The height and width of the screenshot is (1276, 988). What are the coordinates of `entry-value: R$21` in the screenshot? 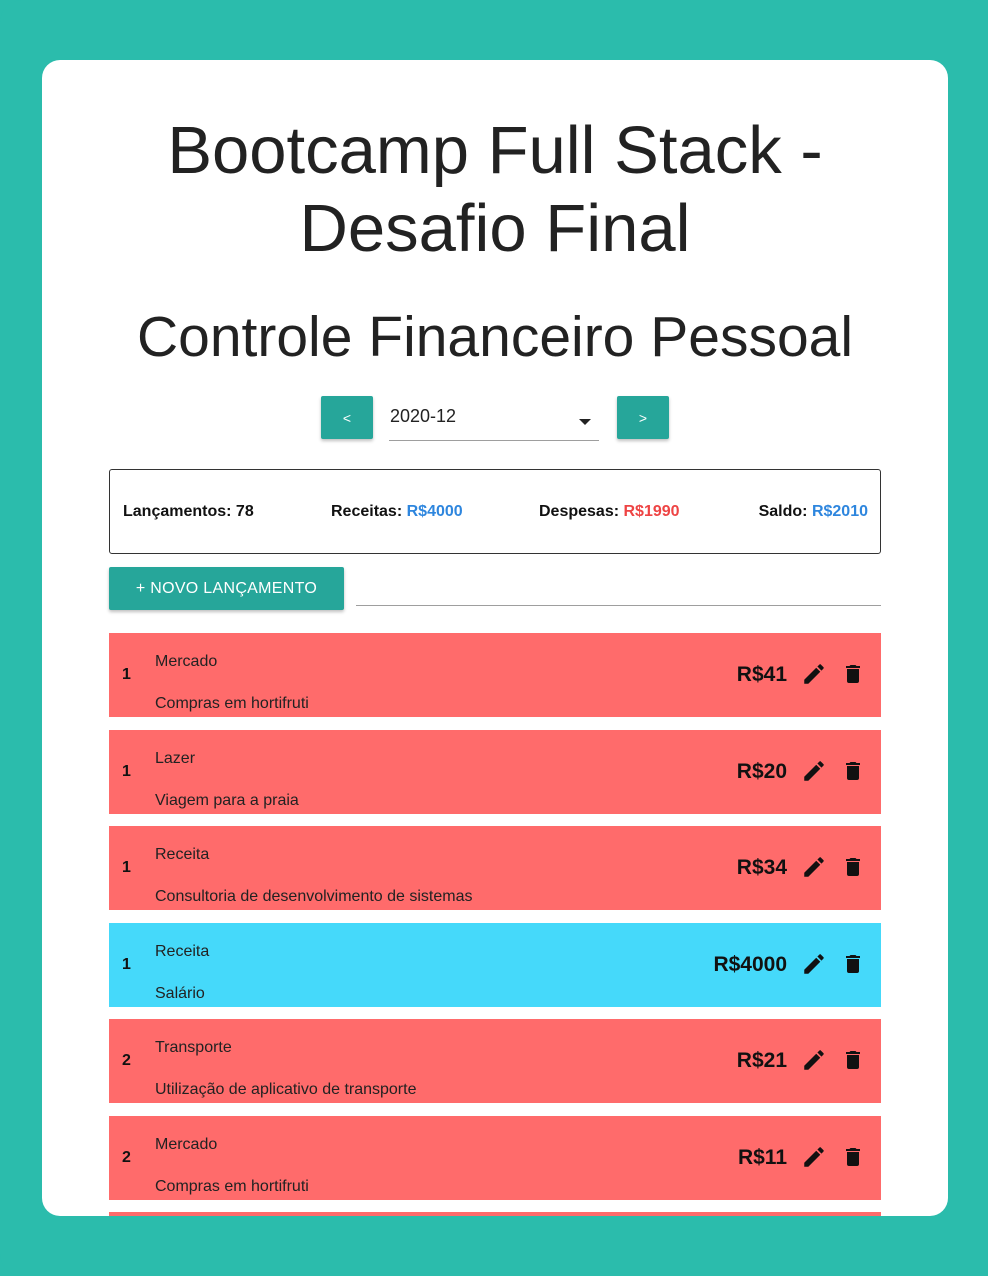 It's located at (761, 1060).